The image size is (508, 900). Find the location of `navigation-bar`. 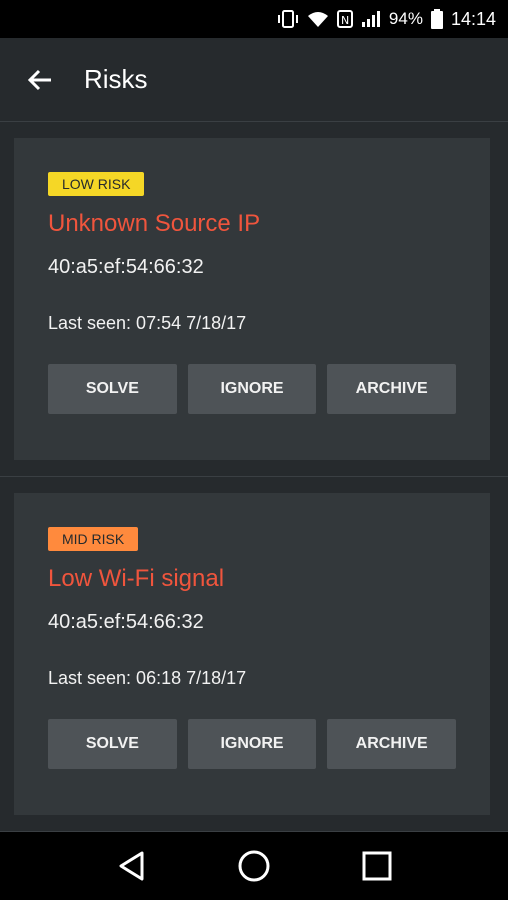

navigation-bar is located at coordinates (254, 866).